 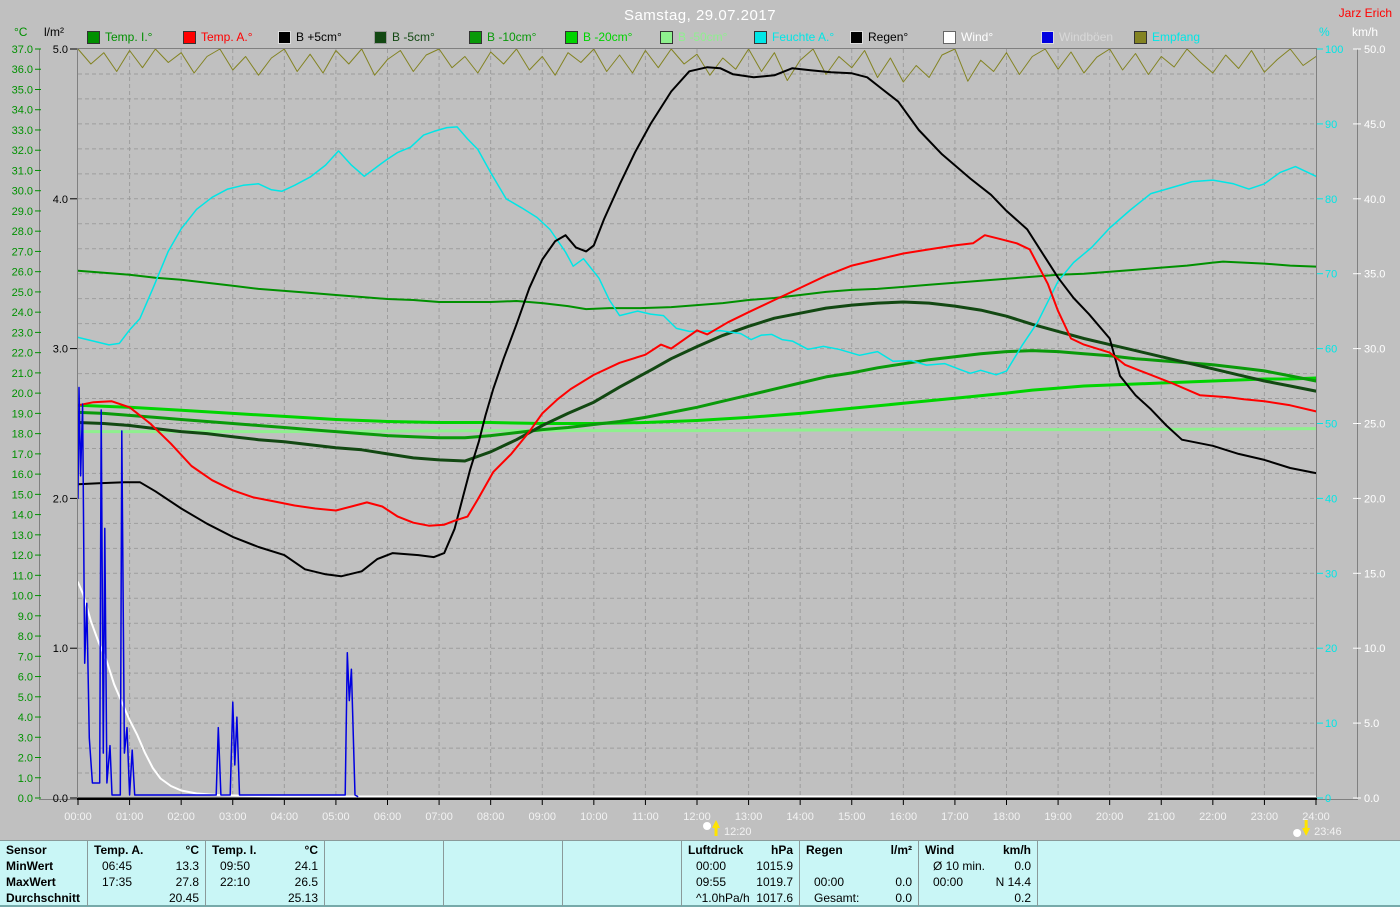 I want to click on tick-label-rain: 1.0, so click(x=60, y=649).